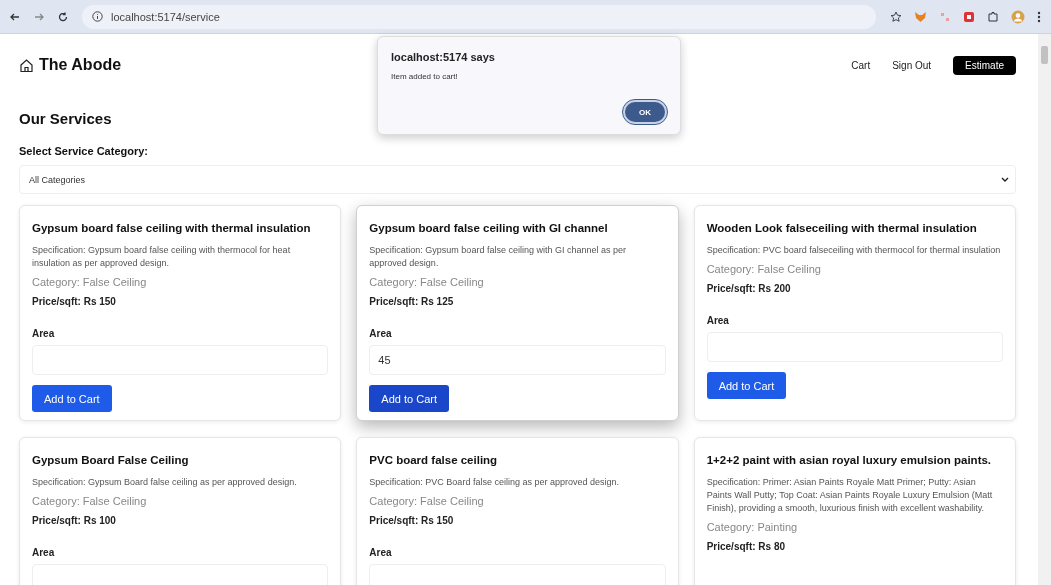 The width and height of the screenshot is (1051, 585). I want to click on scrollbar, so click(1044, 309).